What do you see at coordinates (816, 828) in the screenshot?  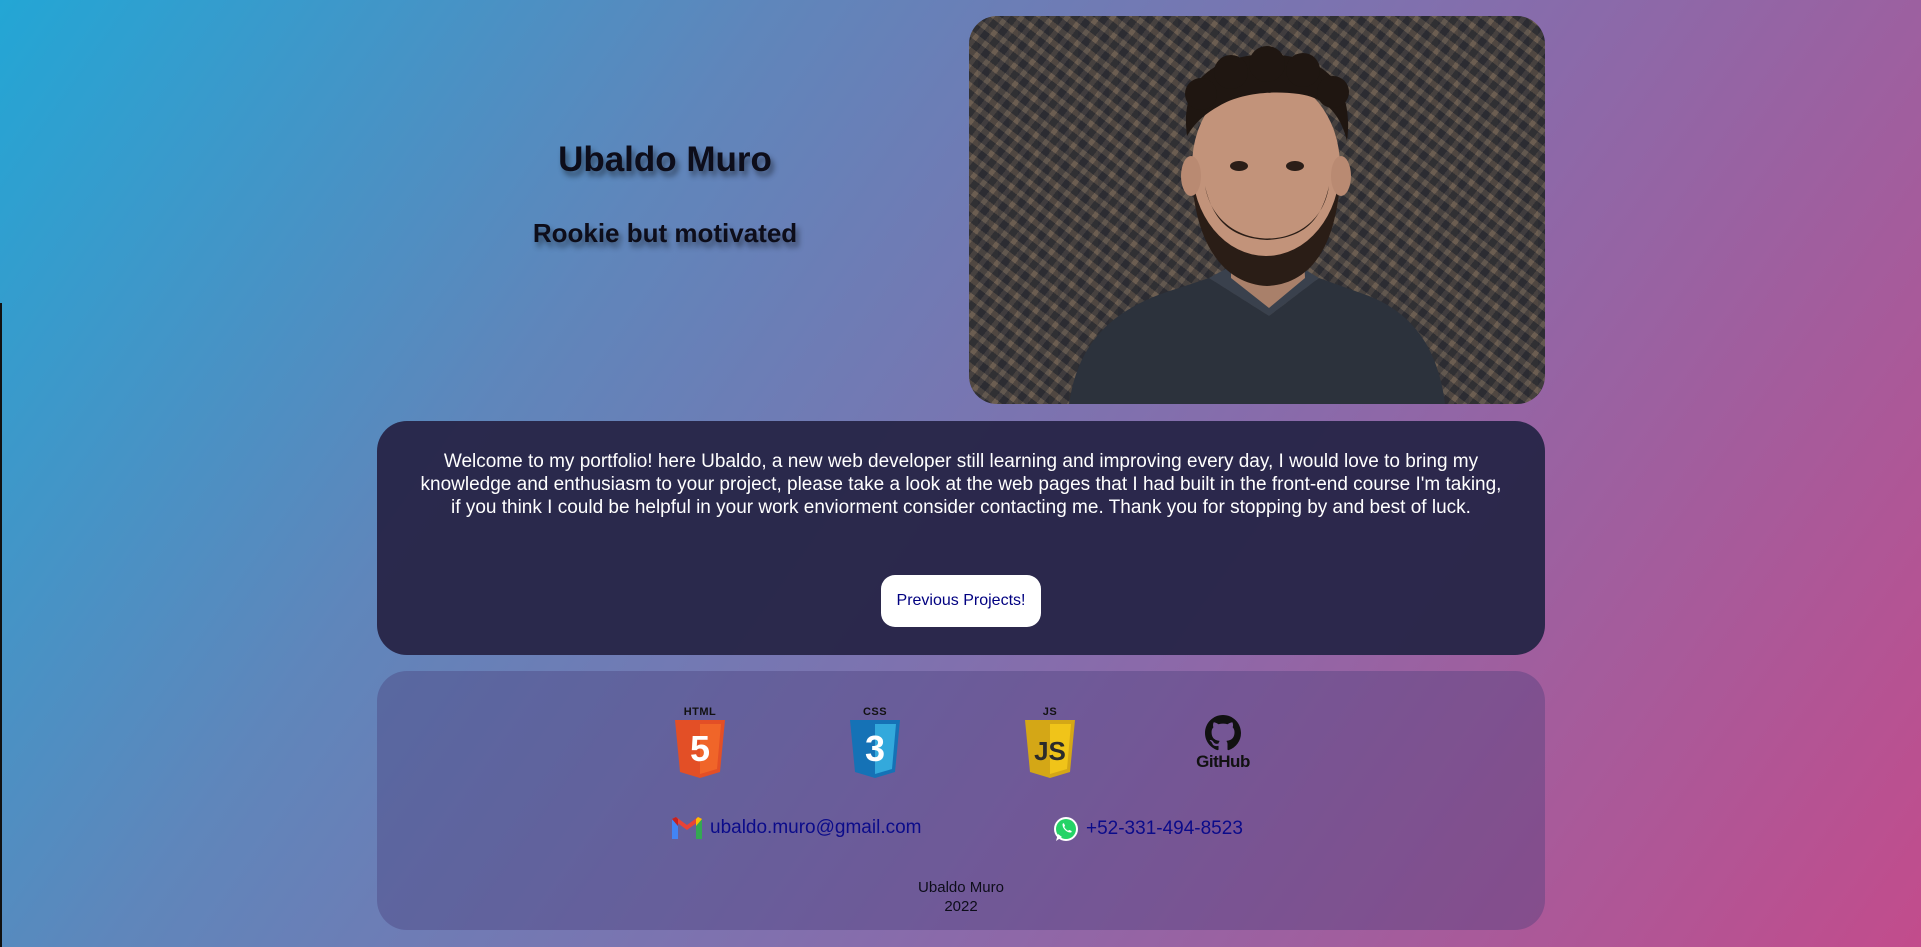 I see `email-link: ubaldo.muro@gmail.com` at bounding box center [816, 828].